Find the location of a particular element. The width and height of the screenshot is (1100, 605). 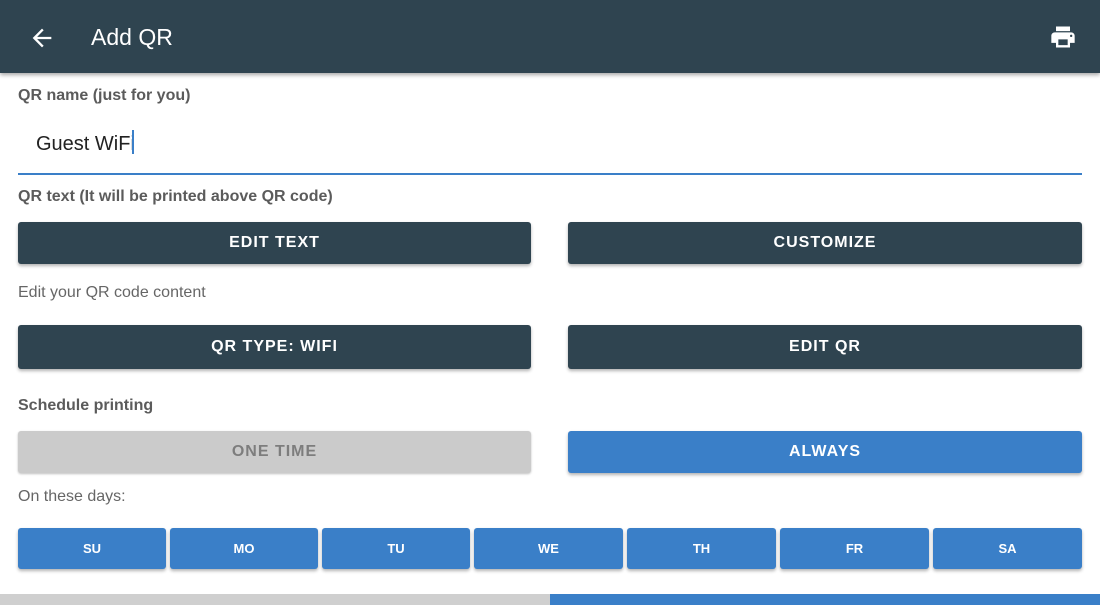

qr-name-input is located at coordinates (536, 144).